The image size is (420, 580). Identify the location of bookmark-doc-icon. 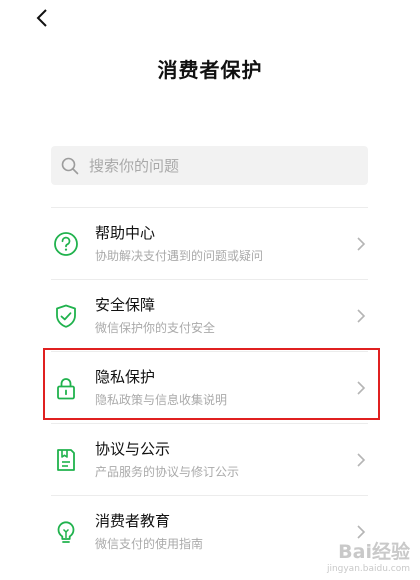
(66, 460).